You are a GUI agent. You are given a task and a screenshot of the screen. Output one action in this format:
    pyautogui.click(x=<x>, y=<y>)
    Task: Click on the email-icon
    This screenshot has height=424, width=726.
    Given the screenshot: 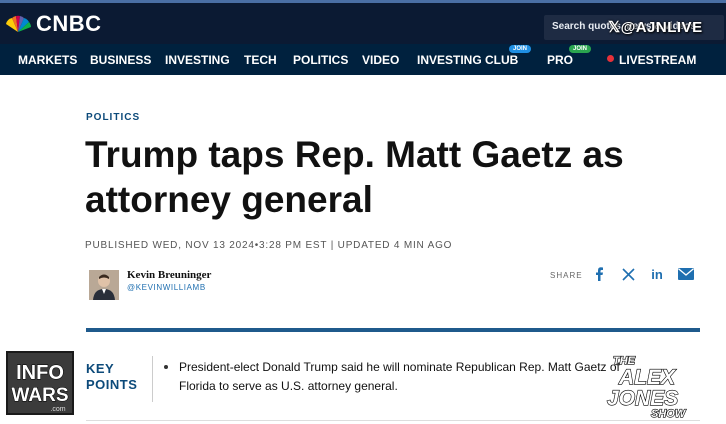 What is the action you would take?
    pyautogui.click(x=686, y=274)
    